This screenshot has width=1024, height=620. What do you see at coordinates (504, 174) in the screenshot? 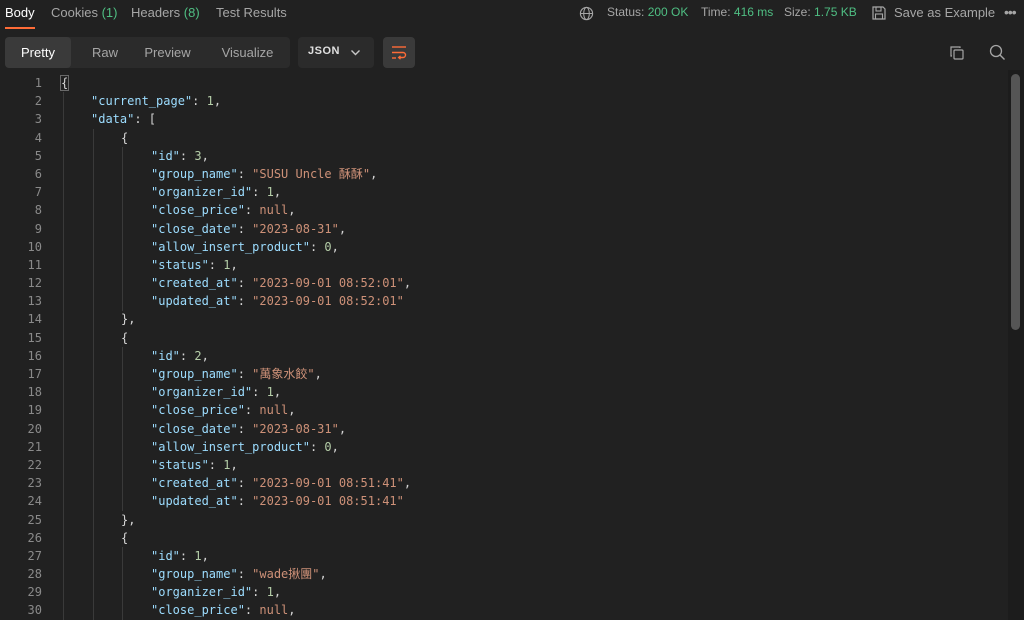
I see `code-line: 6 "group_name": "SUSU Uncle 酥酥",` at bounding box center [504, 174].